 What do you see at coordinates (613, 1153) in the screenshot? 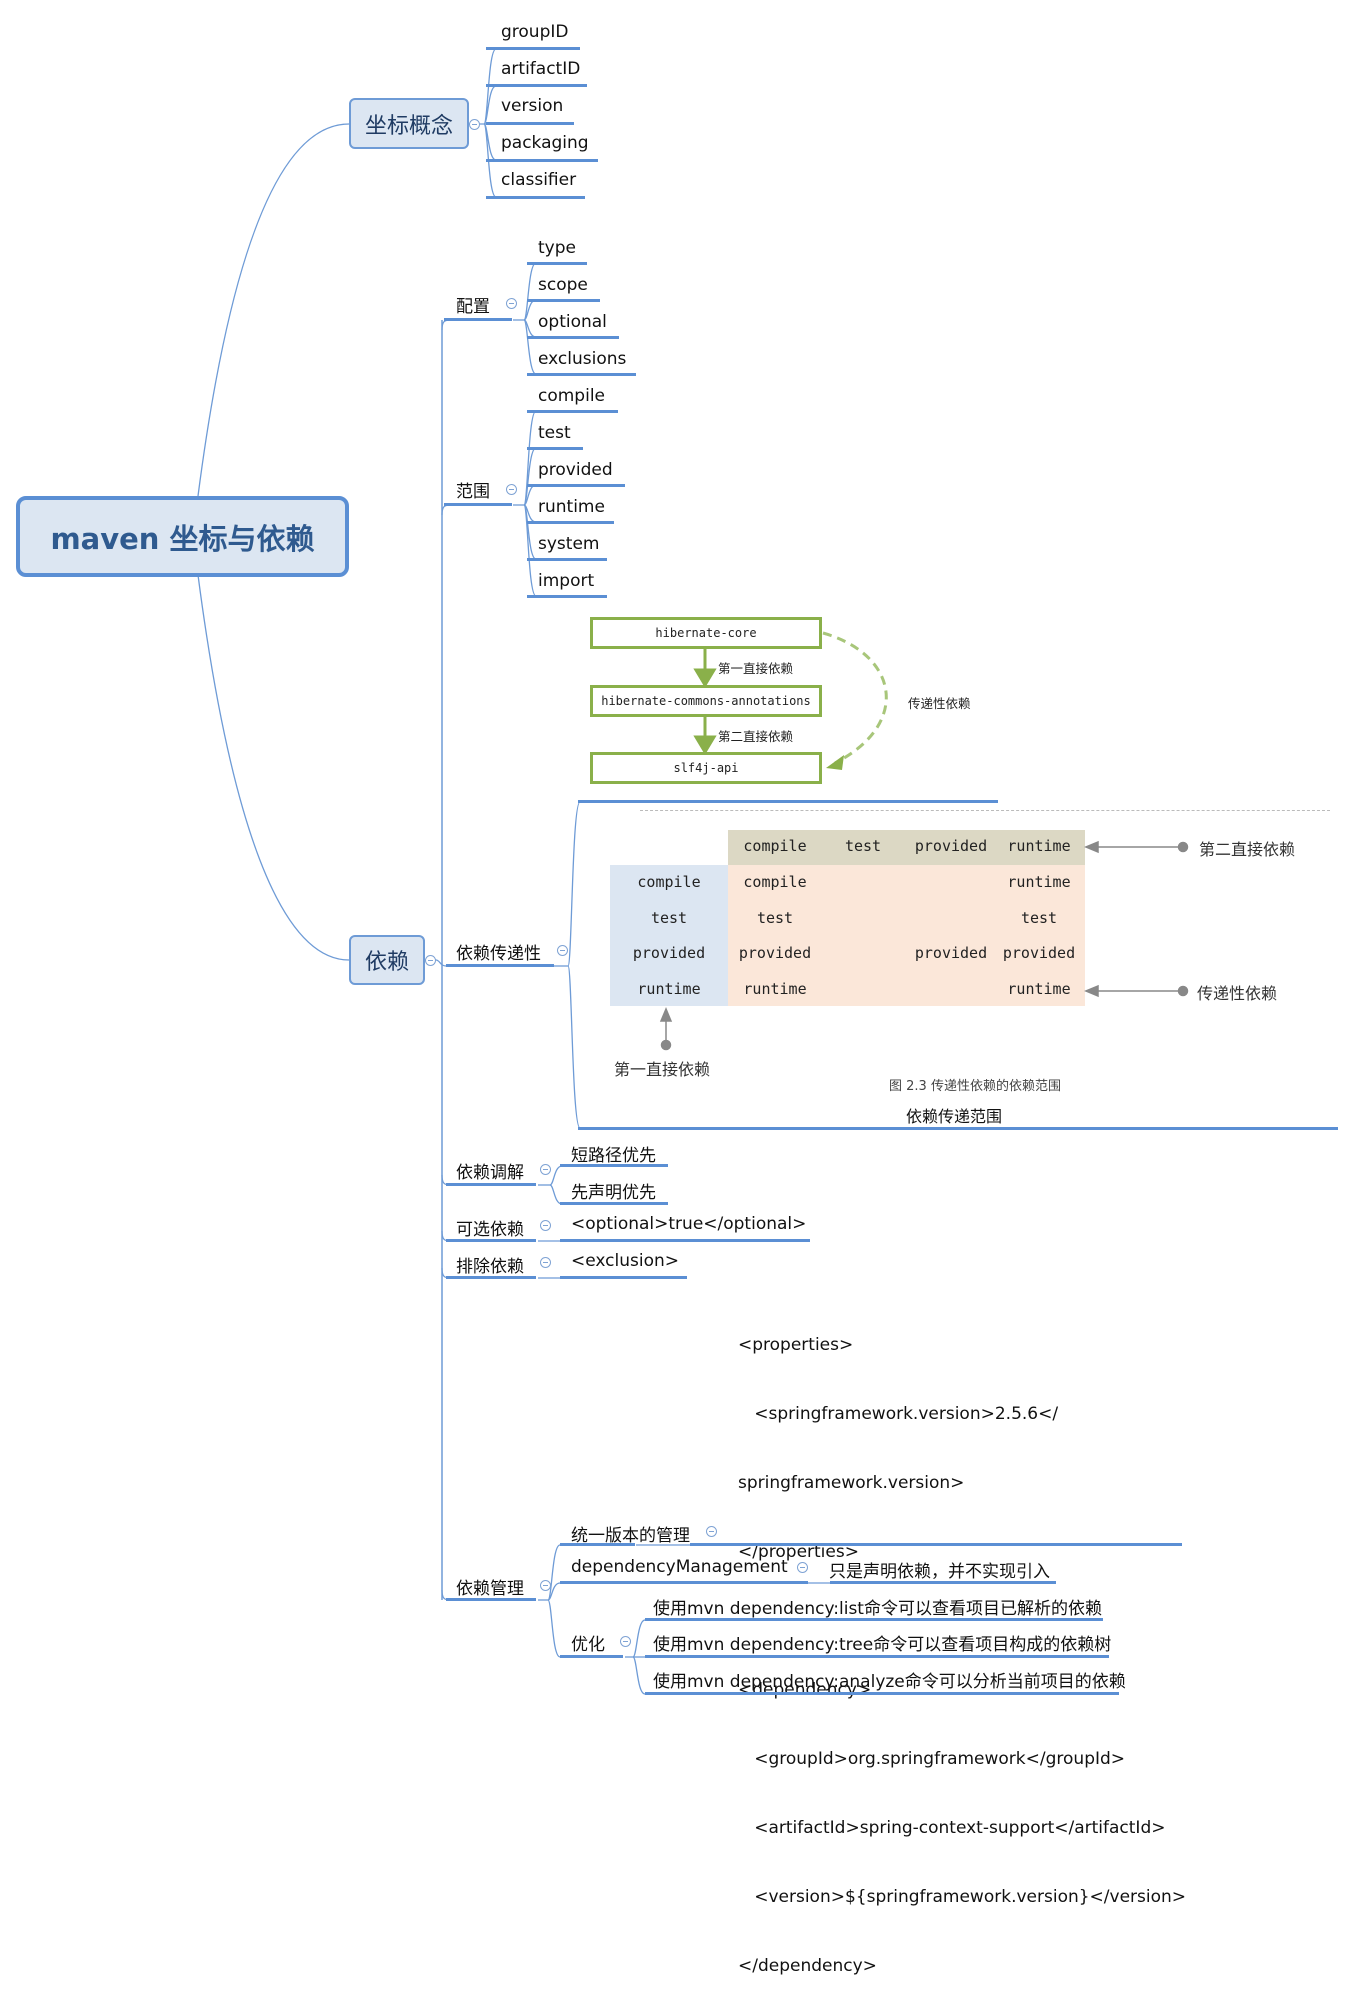
I see `leaf-shortest-path: 短路径优先` at bounding box center [613, 1153].